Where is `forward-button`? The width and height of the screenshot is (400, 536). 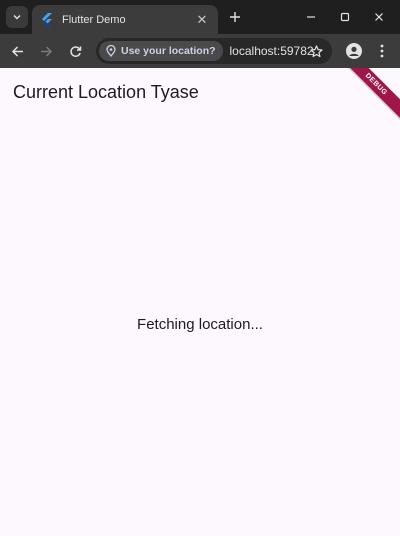 forward-button is located at coordinates (46, 51).